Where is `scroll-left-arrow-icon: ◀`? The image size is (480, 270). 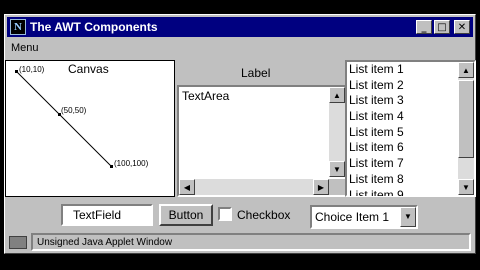 scroll-left-arrow-icon: ◀ is located at coordinates (187, 187).